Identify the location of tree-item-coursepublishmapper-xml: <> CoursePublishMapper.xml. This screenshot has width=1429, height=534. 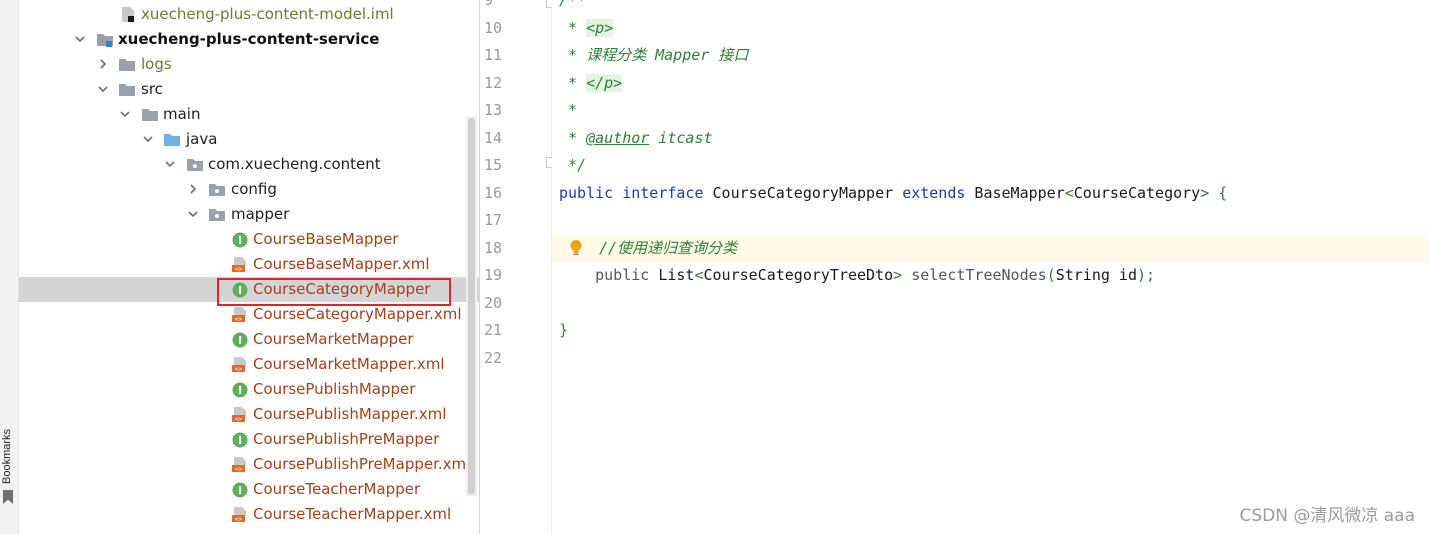
(249, 414).